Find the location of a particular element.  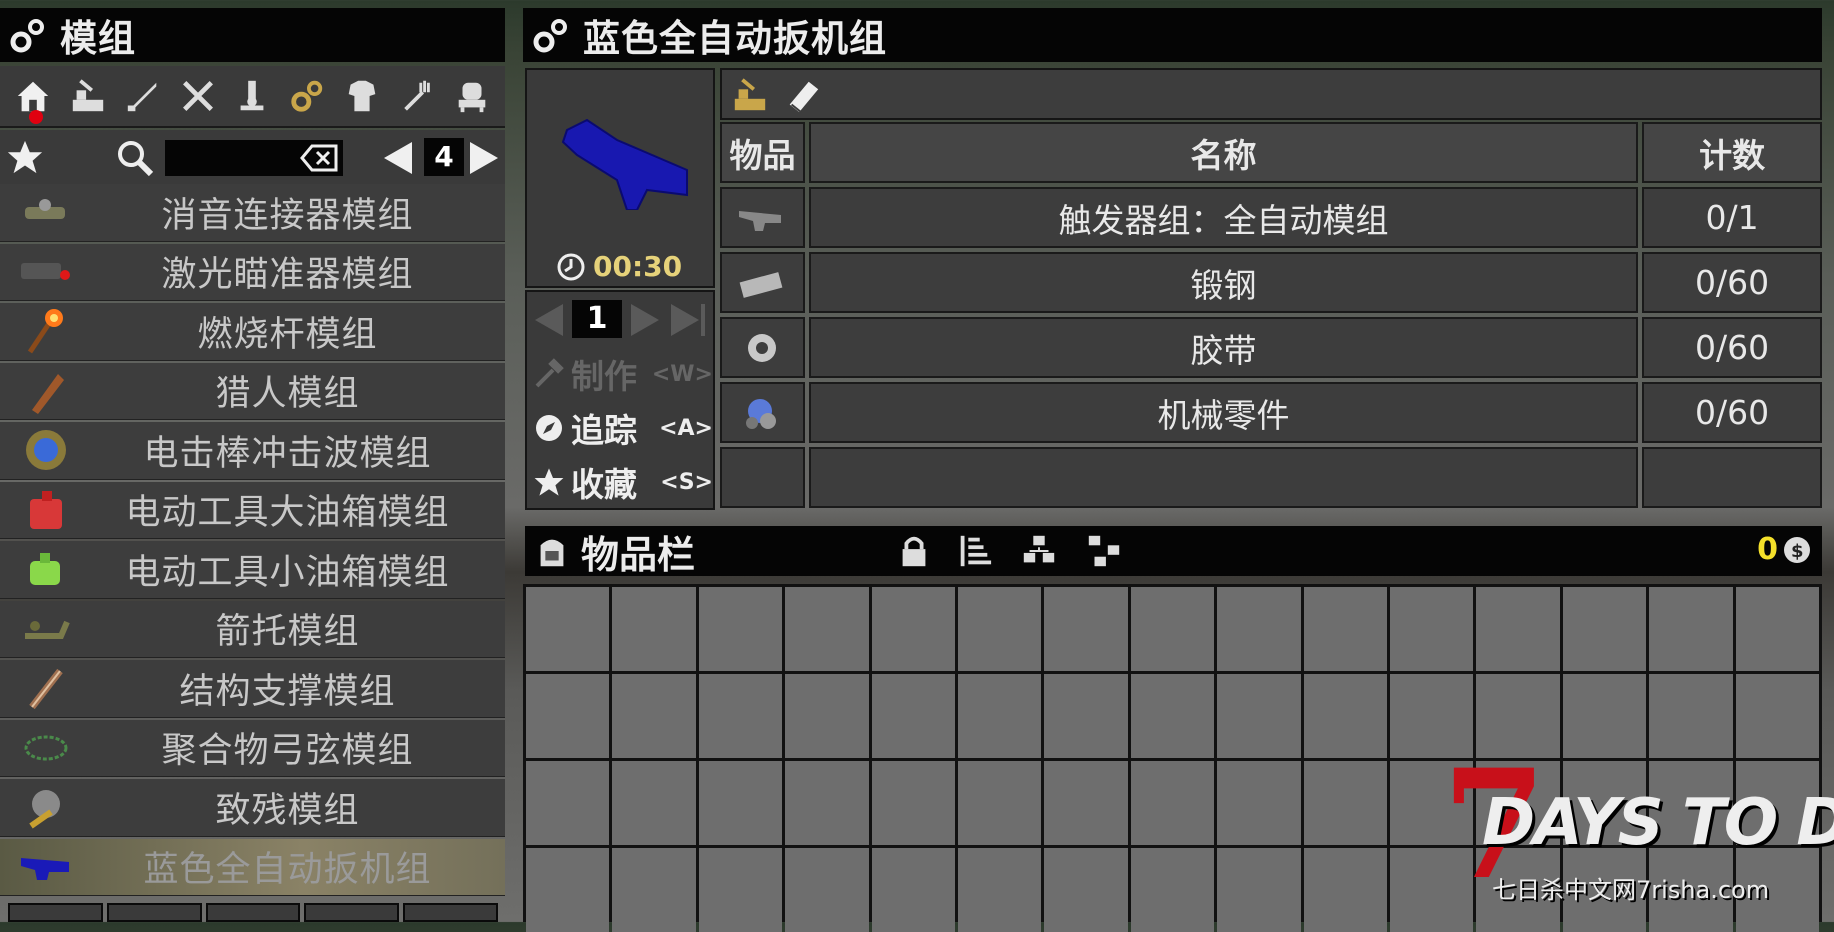

recipe-item: 激光瞄准器模组 is located at coordinates (252, 272).